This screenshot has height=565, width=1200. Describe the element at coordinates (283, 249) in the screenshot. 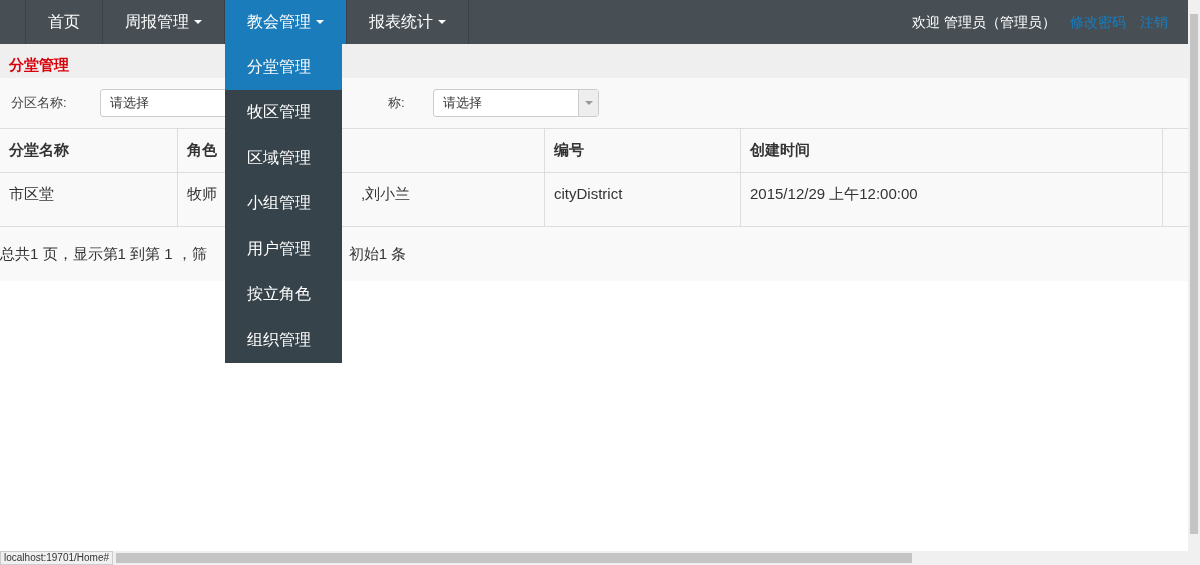

I see `menu-item: 用户管理` at that location.